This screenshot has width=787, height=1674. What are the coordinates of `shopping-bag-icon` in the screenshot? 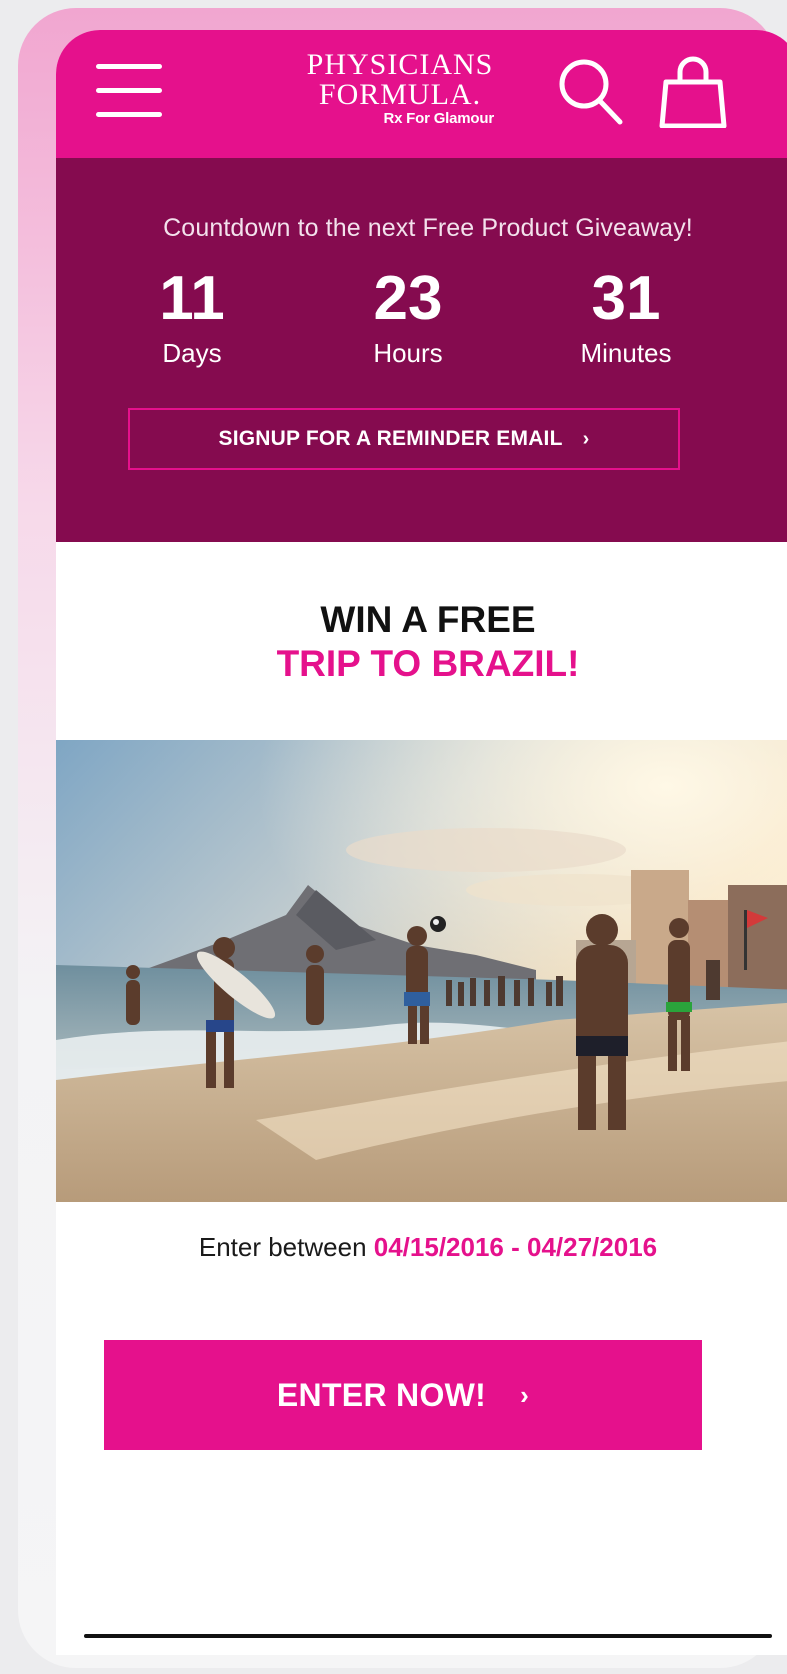 It's located at (693, 90).